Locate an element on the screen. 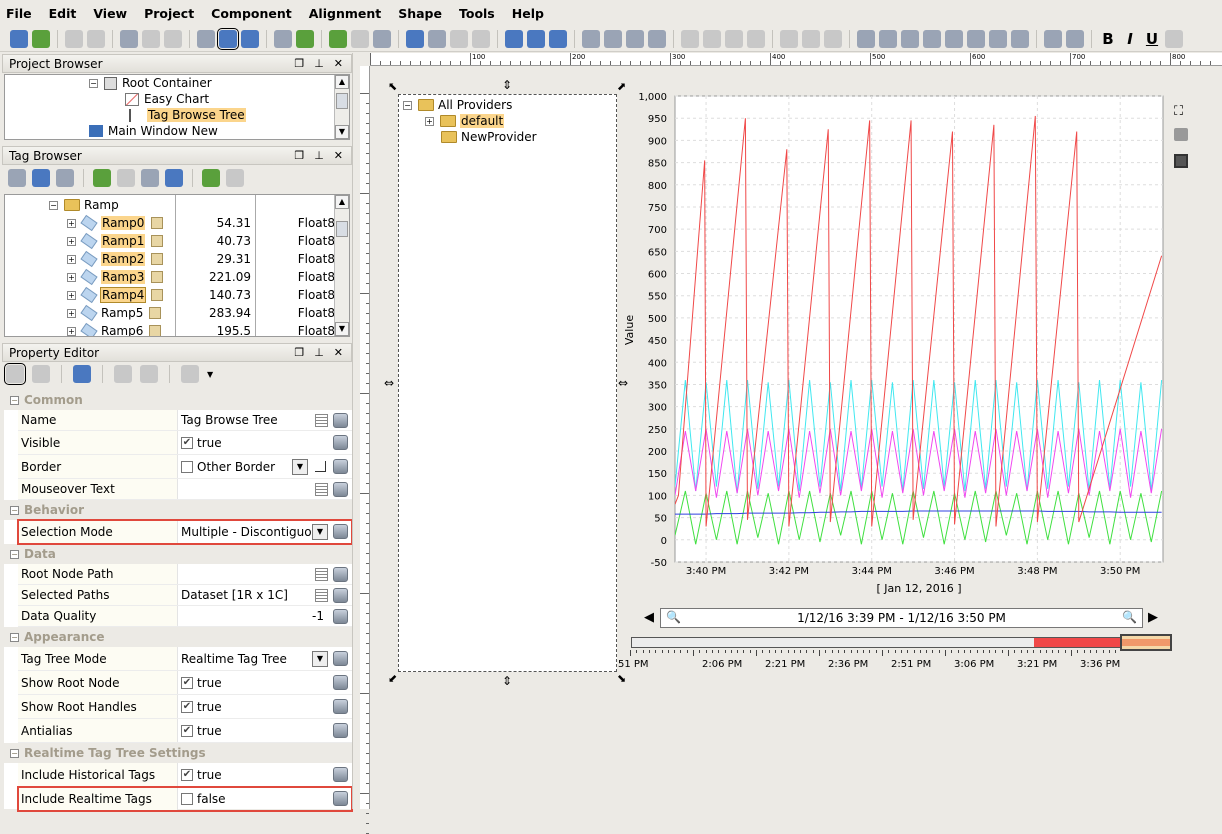 This screenshot has height=834, width=1222. y-tick-label: 800 is located at coordinates (657, 186).